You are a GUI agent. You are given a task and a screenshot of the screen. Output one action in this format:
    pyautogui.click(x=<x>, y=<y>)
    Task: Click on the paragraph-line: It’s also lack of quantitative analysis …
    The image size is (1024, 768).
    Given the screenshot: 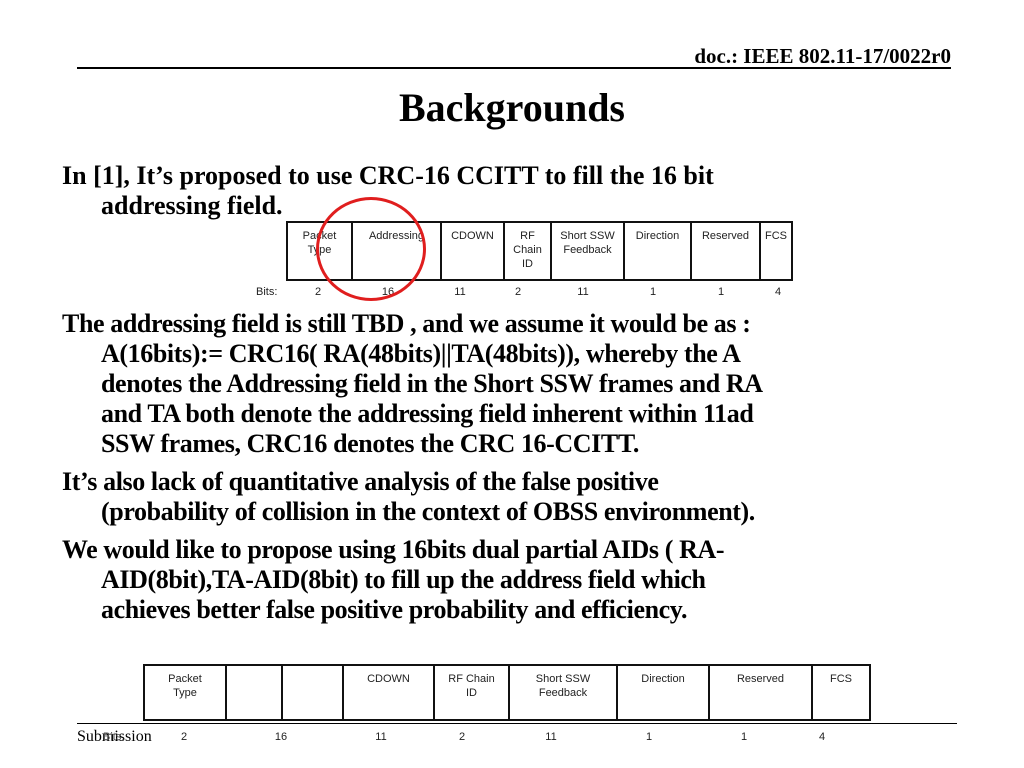 What is the action you would take?
    pyautogui.click(x=360, y=481)
    